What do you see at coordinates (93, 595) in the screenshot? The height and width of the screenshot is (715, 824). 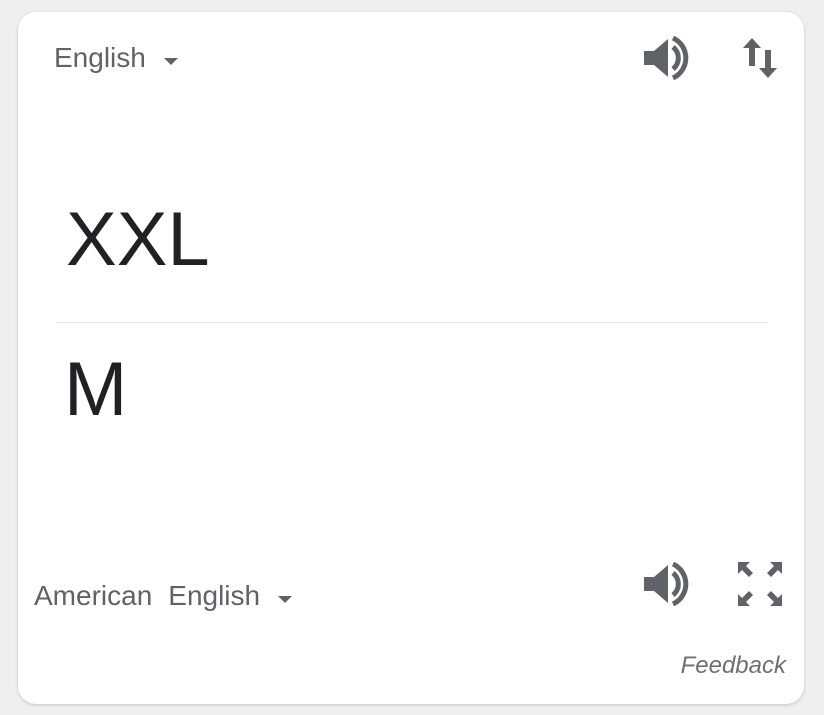 I see `target-language-label-word1: American` at bounding box center [93, 595].